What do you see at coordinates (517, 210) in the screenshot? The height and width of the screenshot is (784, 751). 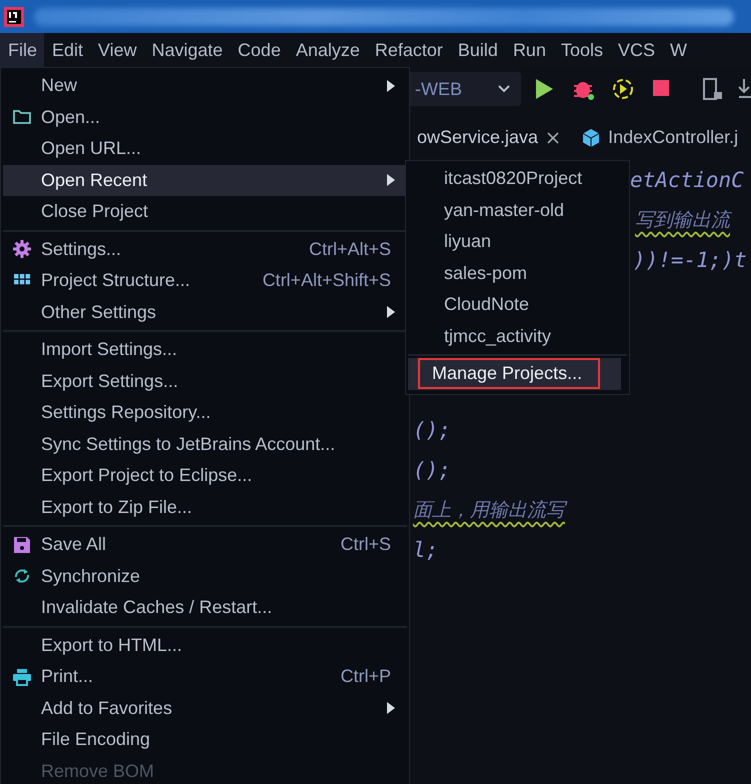 I see `menu-item: yan-master-old` at bounding box center [517, 210].